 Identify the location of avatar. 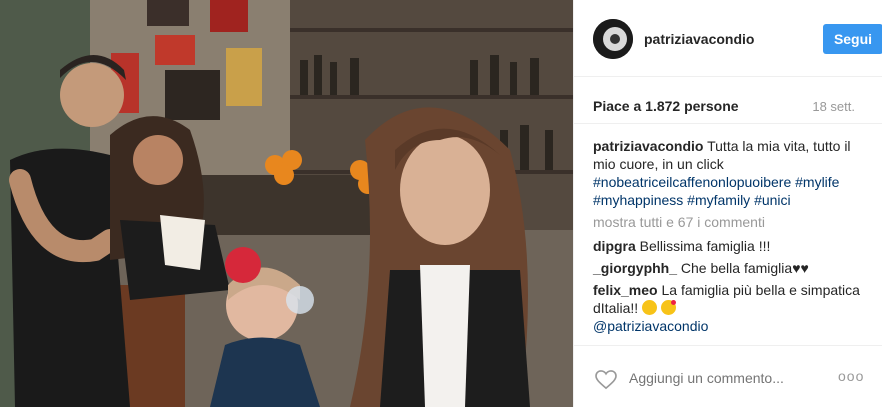
(613, 39).